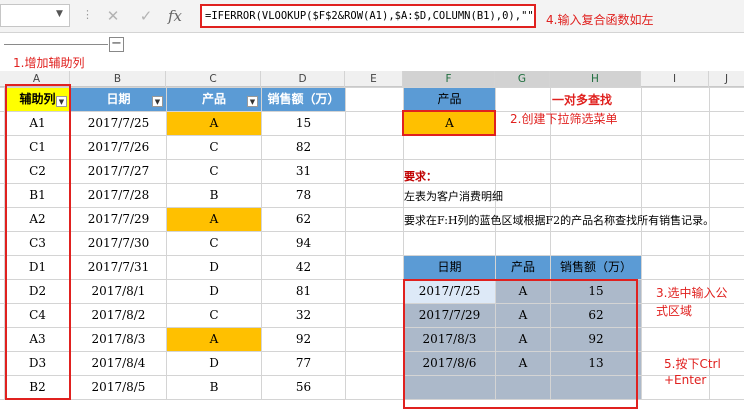  I want to click on annotation-step5-line2: +Enter, so click(685, 380).